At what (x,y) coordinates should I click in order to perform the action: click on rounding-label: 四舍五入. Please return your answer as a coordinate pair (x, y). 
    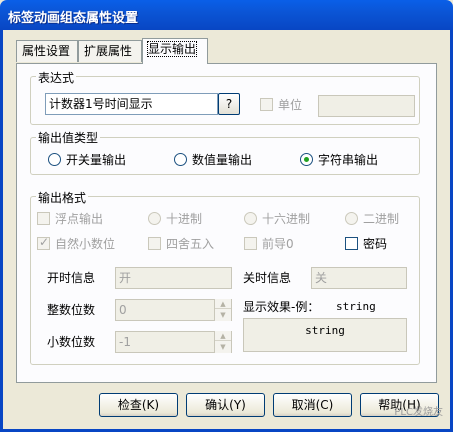
    Looking at the image, I should click on (190, 244).